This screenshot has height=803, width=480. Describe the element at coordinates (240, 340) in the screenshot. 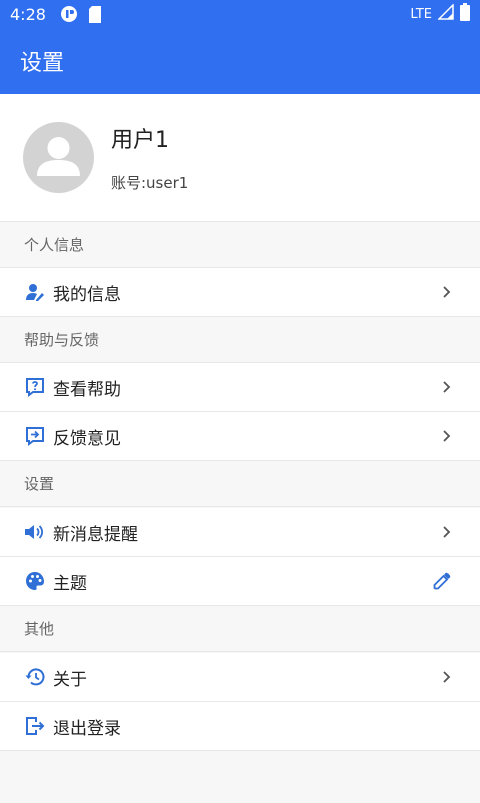

I see `section-header-help: 帮助与反馈` at that location.